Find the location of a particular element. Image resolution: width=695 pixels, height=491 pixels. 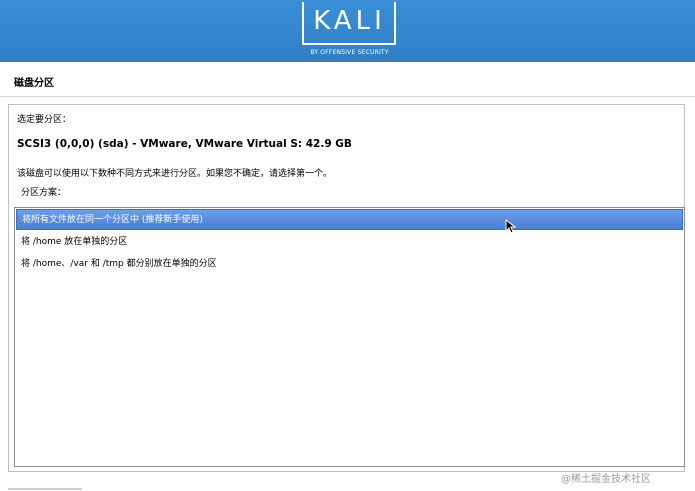

mouse-pointer-icon is located at coordinates (511, 226).